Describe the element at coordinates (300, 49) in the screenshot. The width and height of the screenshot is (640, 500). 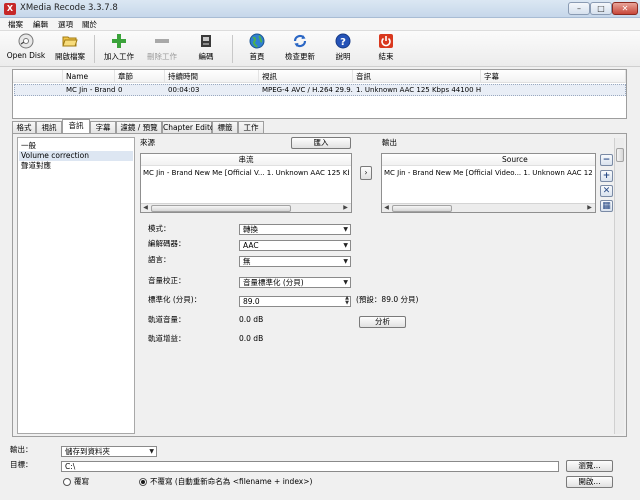
I see `check-update-button: 檢查更新` at that location.